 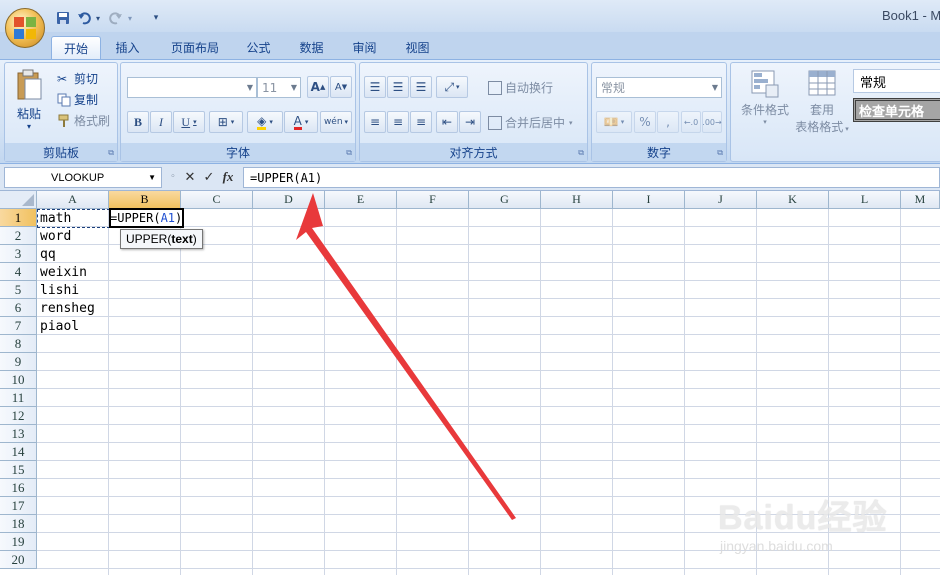 What do you see at coordinates (189, 122) in the screenshot?
I see `underline-button: U ▾` at bounding box center [189, 122].